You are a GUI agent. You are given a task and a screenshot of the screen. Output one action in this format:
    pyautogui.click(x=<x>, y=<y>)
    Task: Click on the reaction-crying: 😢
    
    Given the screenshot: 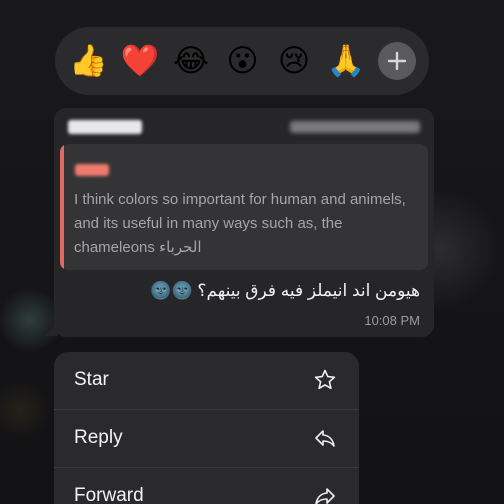 What is the action you would take?
    pyautogui.click(x=294, y=61)
    